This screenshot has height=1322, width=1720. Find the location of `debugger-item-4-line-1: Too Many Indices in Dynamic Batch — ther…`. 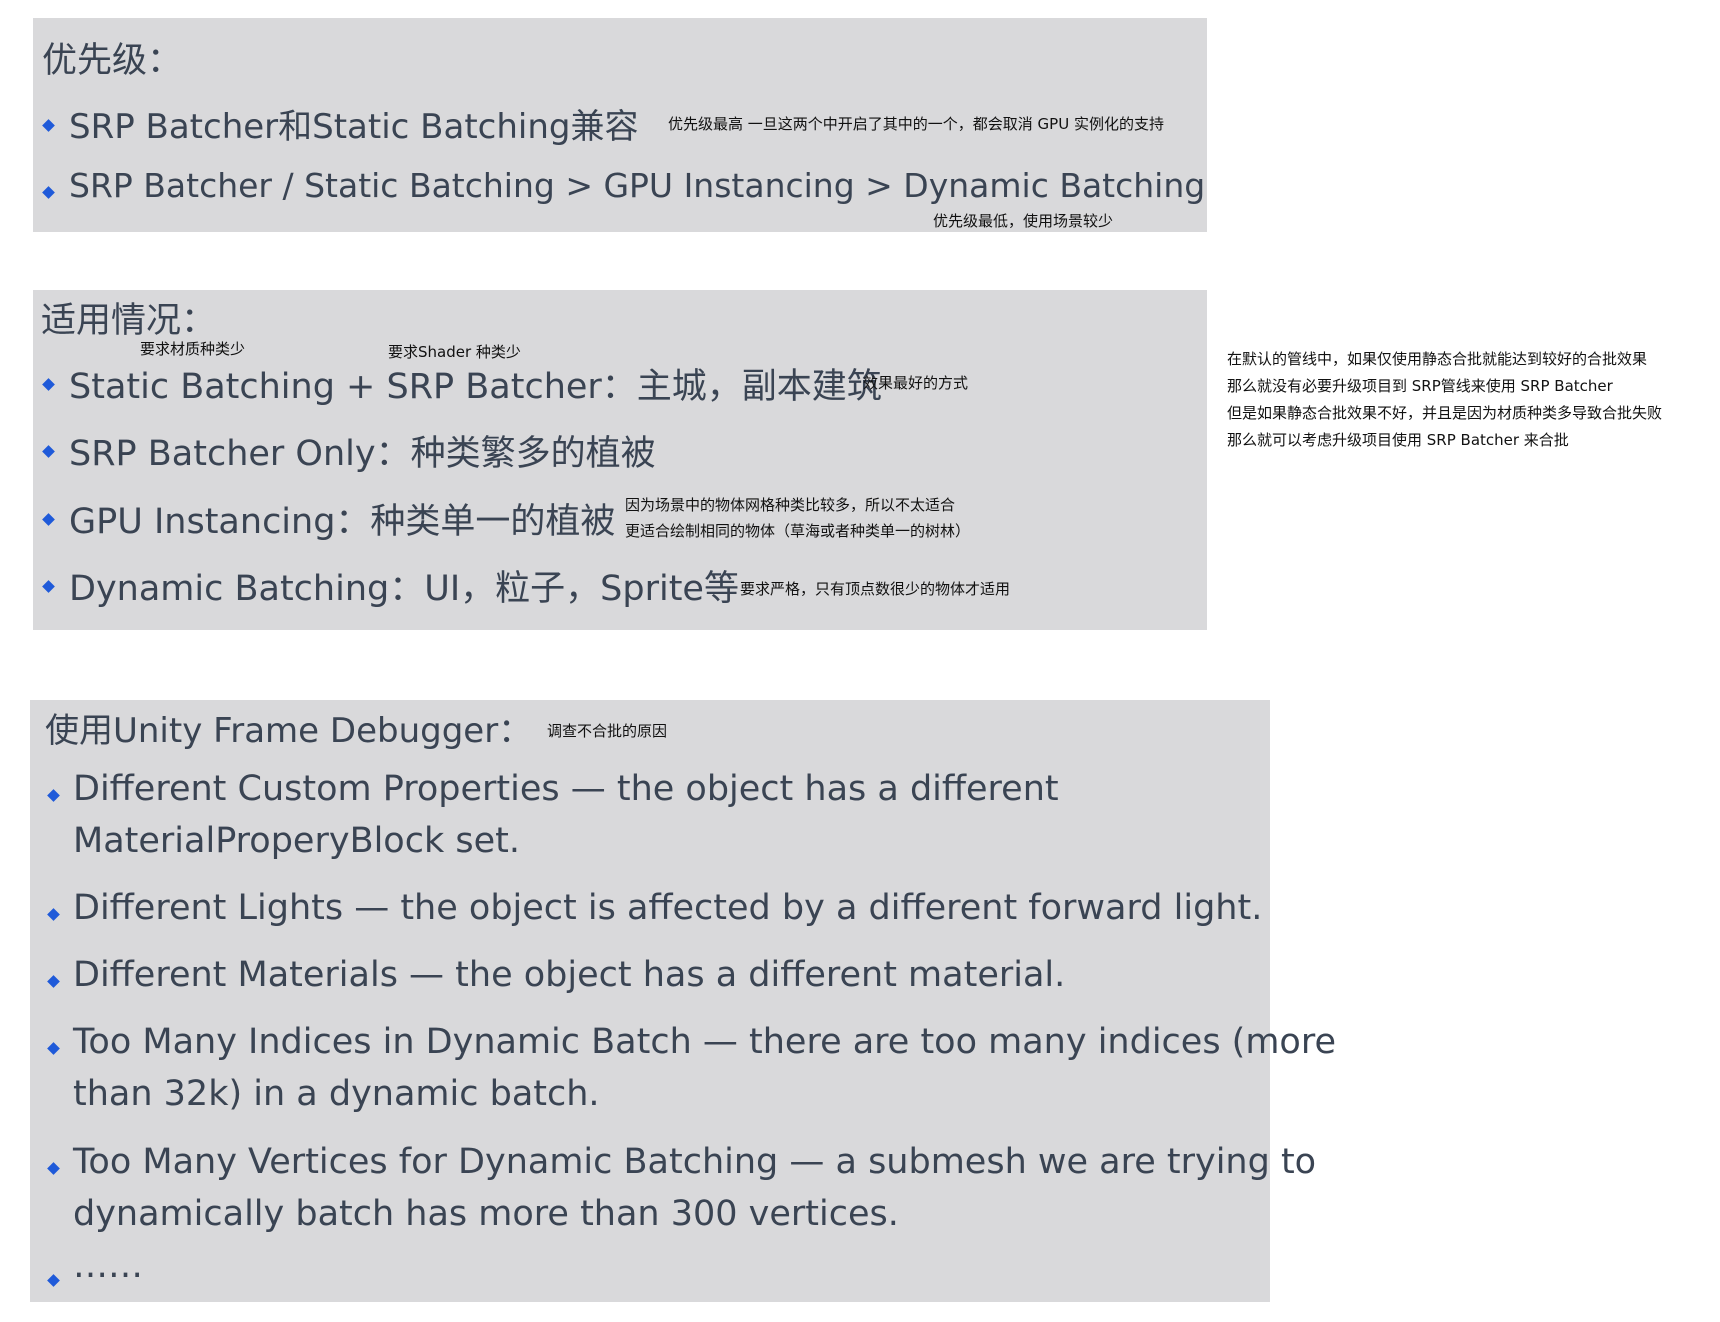

debugger-item-4-line-1: Too Many Indices in Dynamic Batch — ther… is located at coordinates (704, 1042).